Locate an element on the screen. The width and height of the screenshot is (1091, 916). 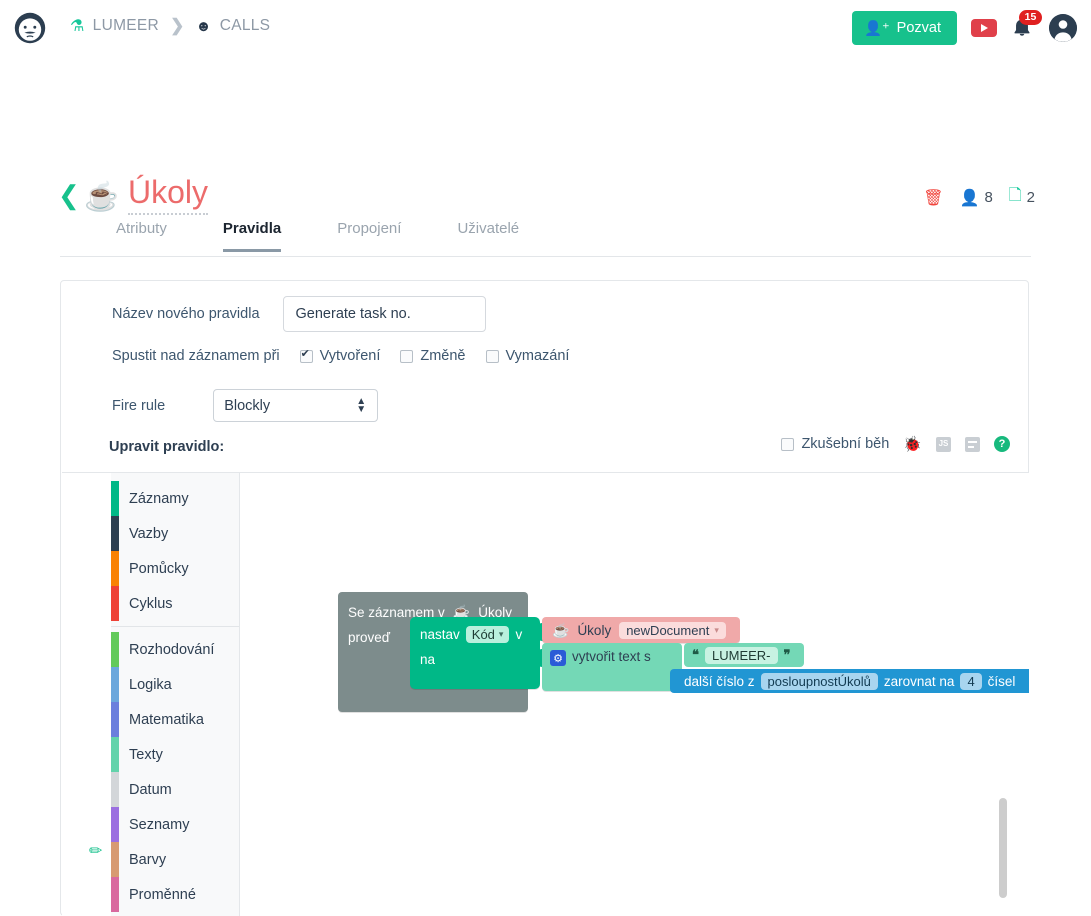
block-document-reference: ☕ Úkoly newDocument is located at coordinates (641, 630).